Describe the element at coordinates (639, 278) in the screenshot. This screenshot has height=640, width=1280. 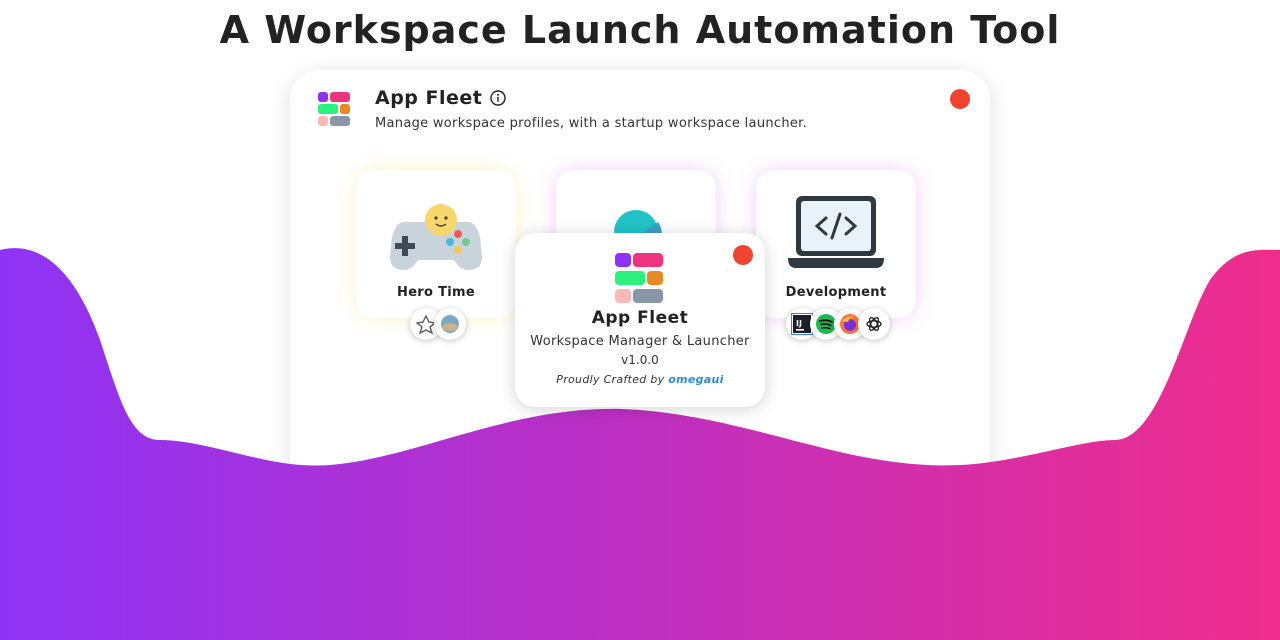
I see `app-logo-icon` at that location.